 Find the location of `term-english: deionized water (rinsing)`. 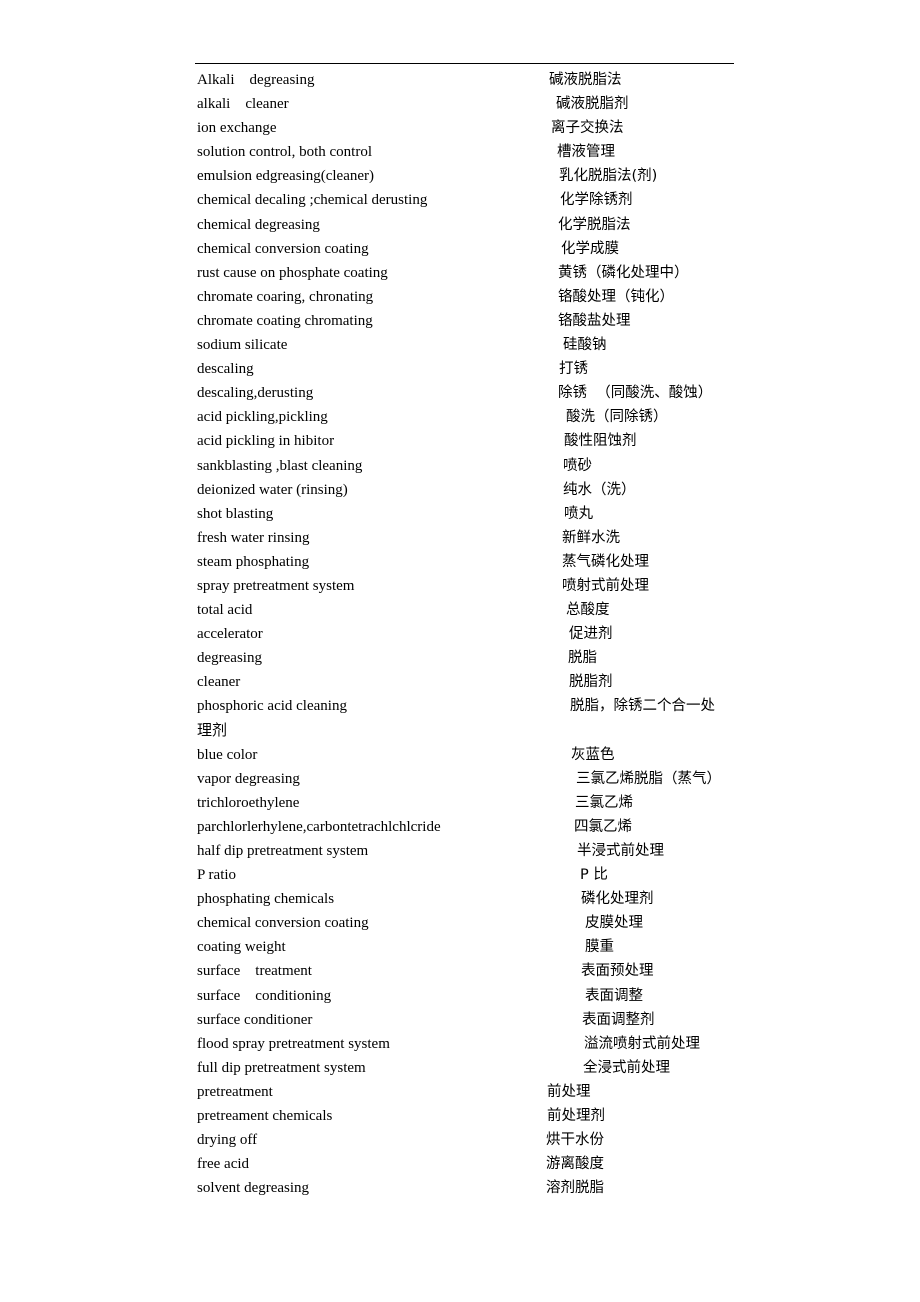

term-english: deionized water (rinsing) is located at coordinates (272, 489).